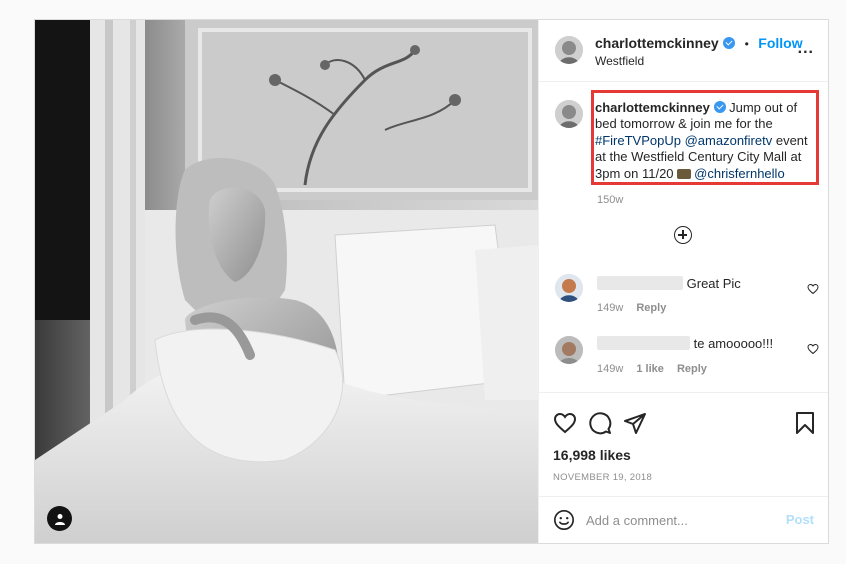  What do you see at coordinates (631, 308) in the screenshot?
I see `comment-1-meta: 149w Reply` at bounding box center [631, 308].